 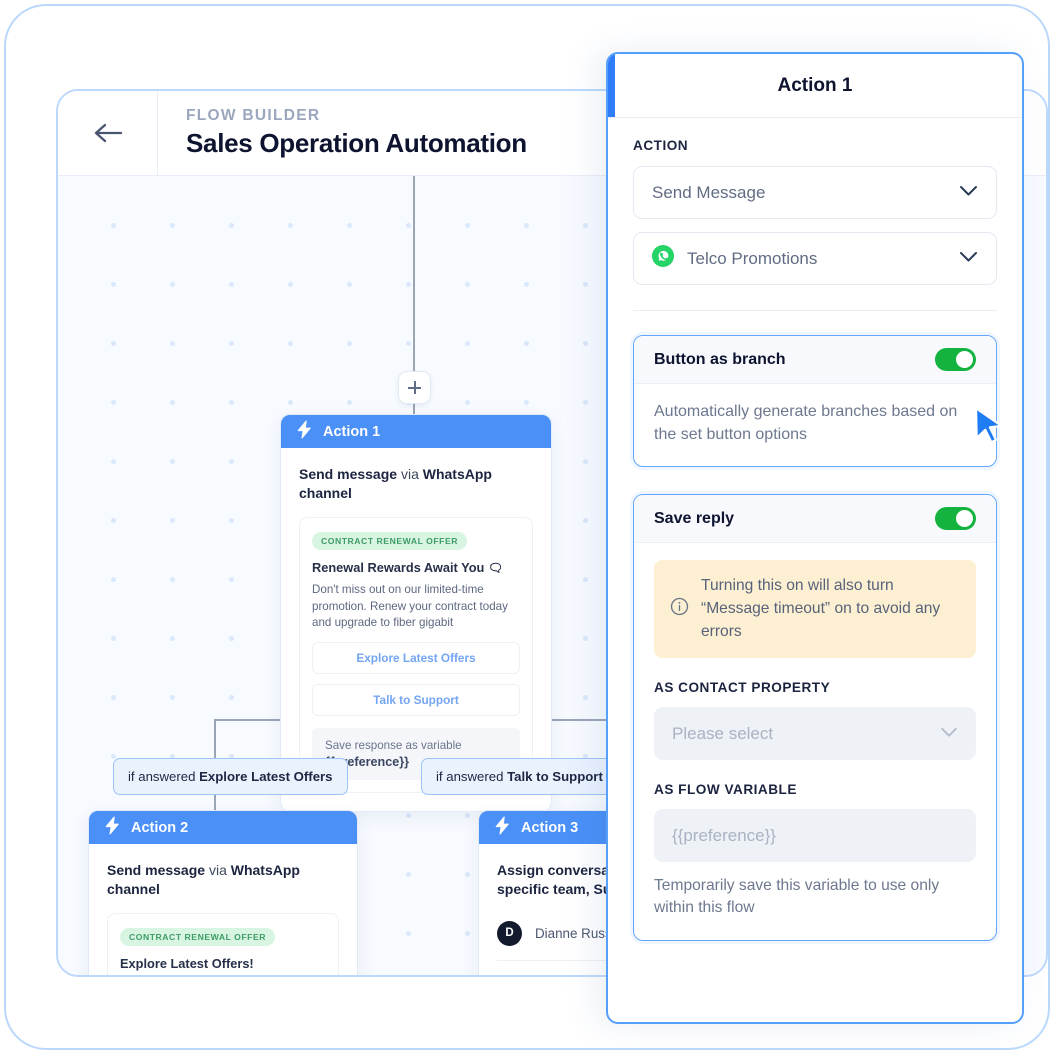 I want to click on connector-top, so click(x=414, y=274).